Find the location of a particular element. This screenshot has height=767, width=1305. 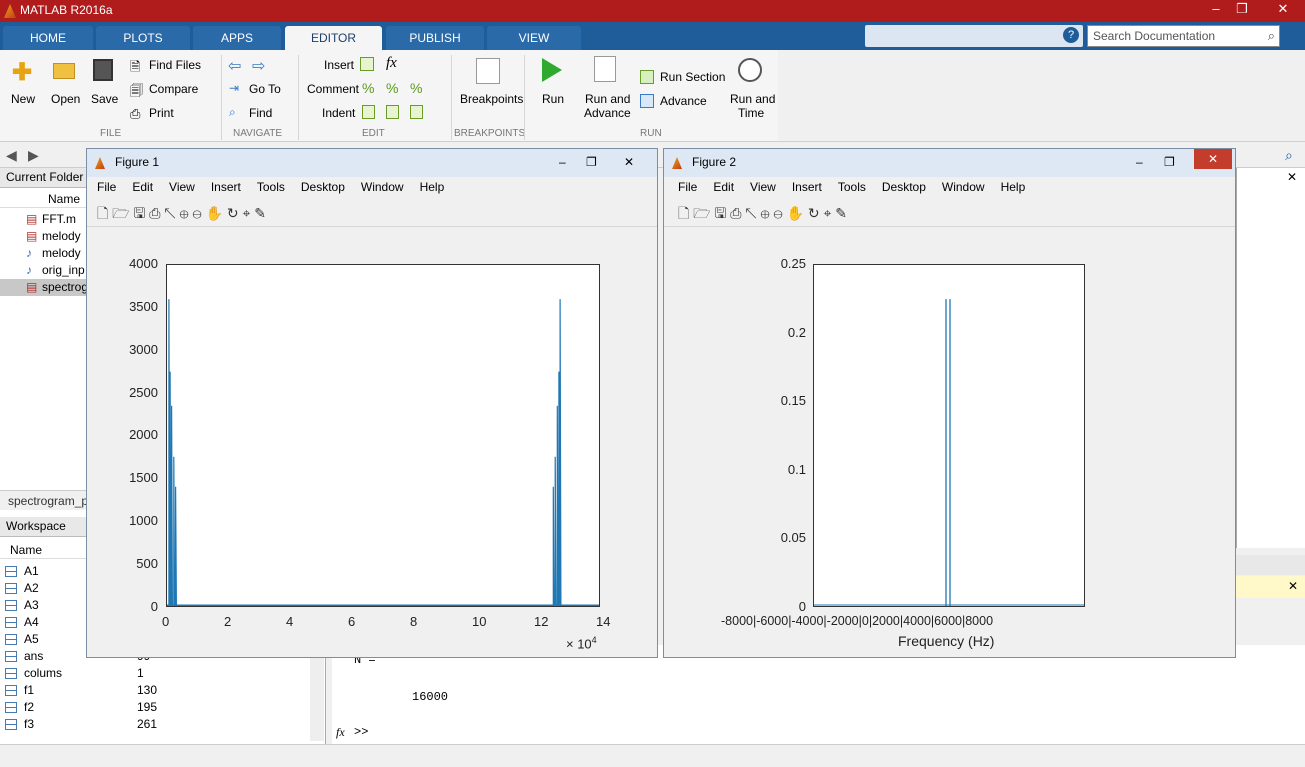

tab-publish: PUBLISH is located at coordinates (435, 38).